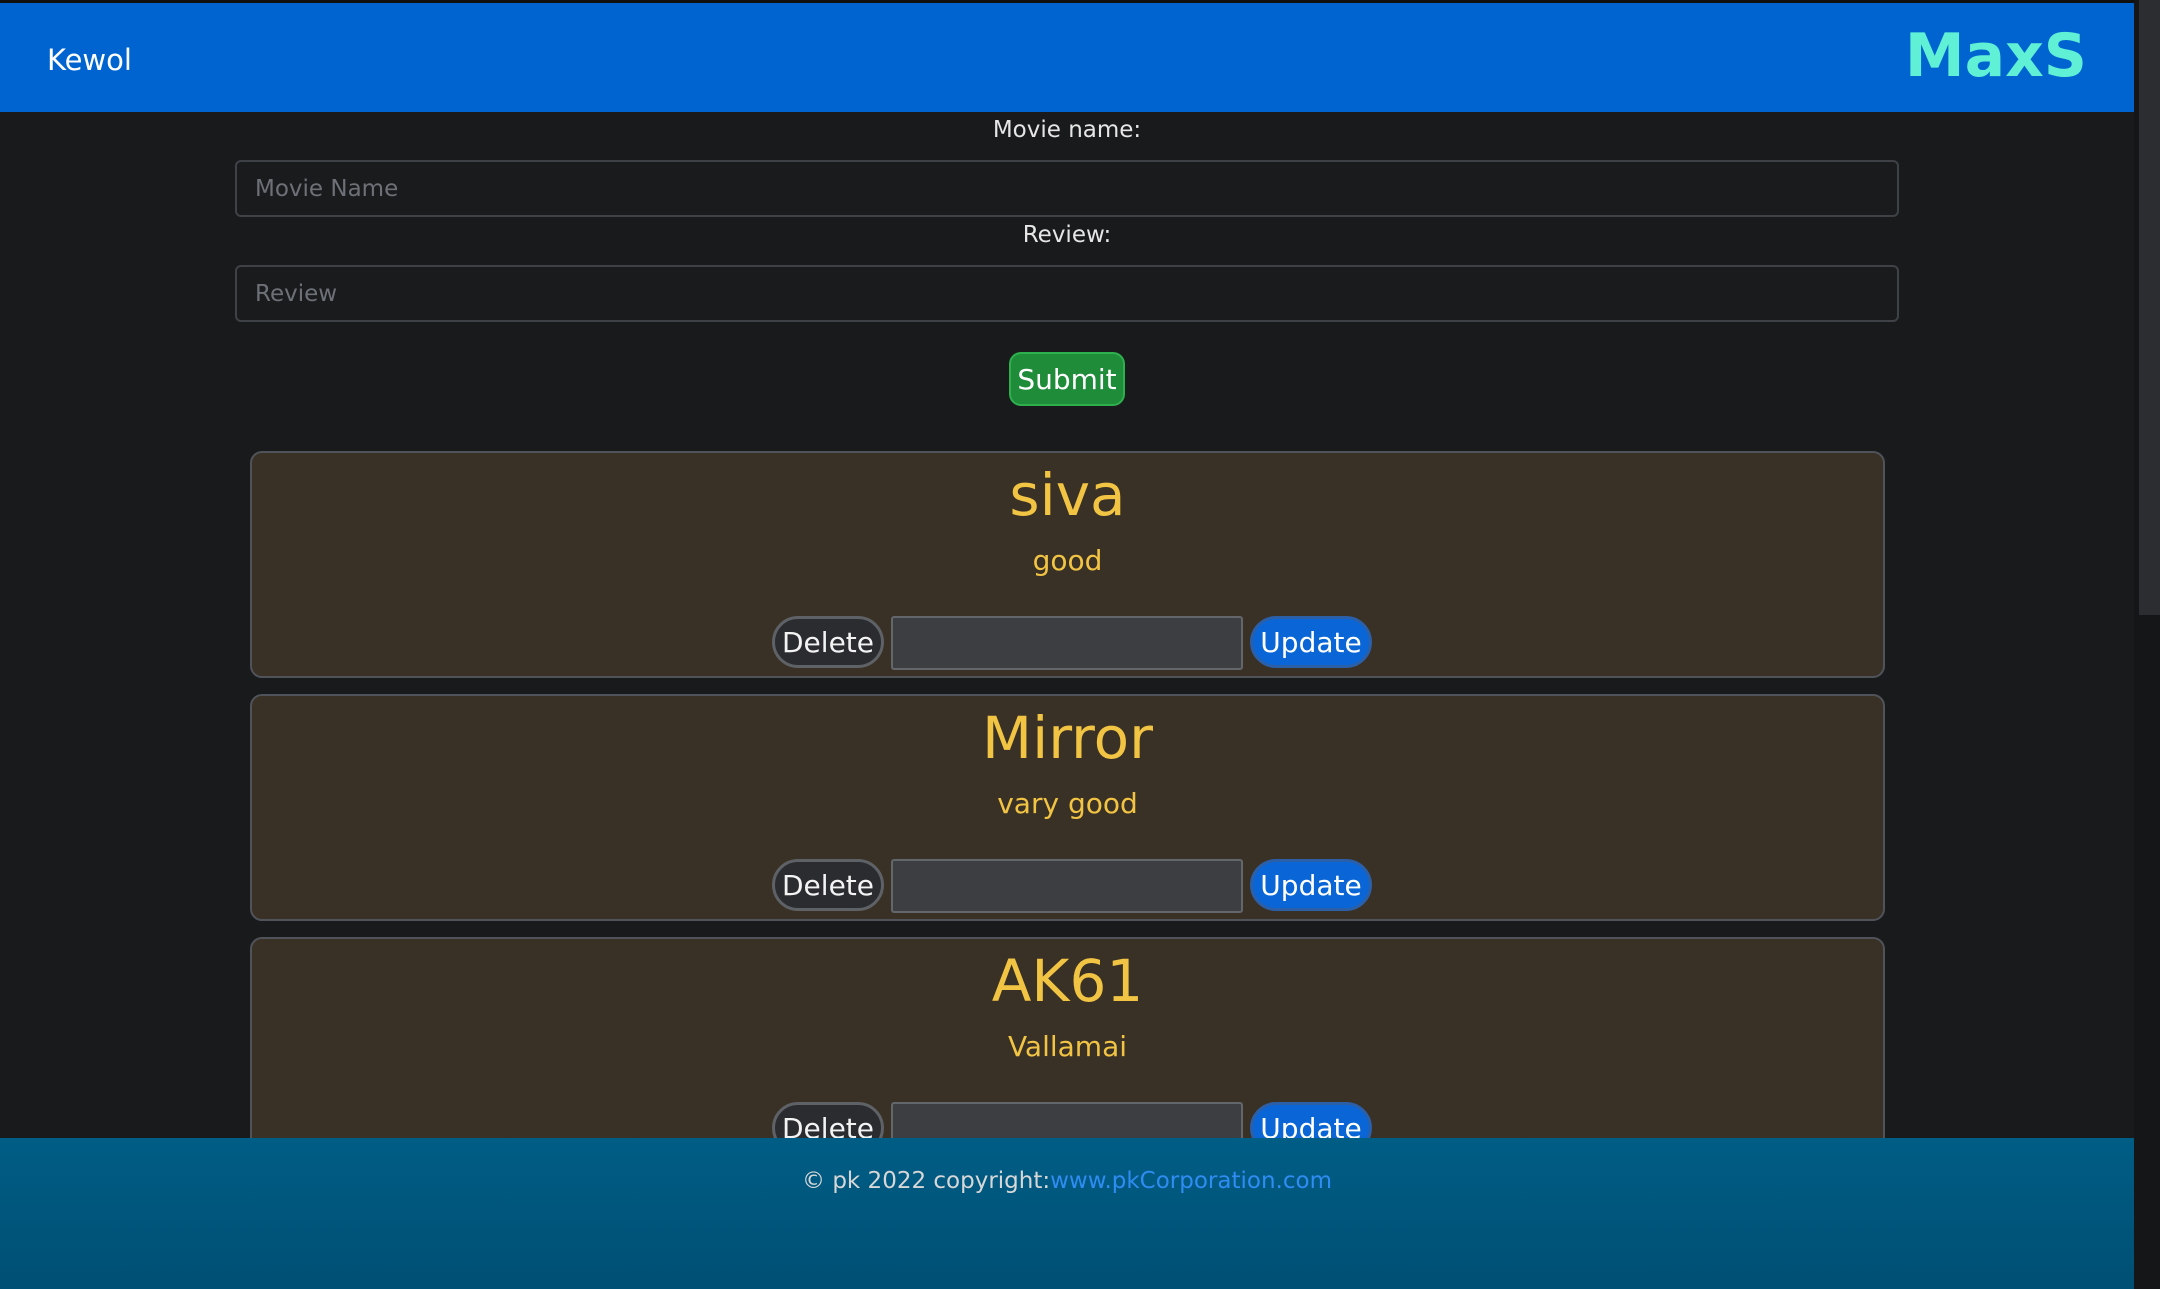 This screenshot has height=1289, width=2160. Describe the element at coordinates (89, 60) in the screenshot. I see `brand-link: Kewol` at that location.